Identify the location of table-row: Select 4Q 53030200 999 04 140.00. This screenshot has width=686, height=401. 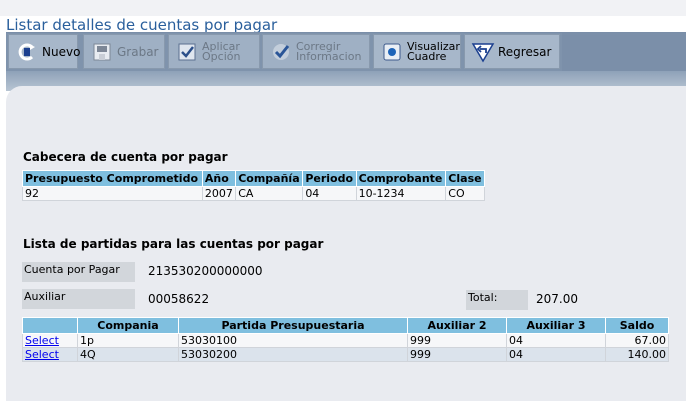
(345, 354).